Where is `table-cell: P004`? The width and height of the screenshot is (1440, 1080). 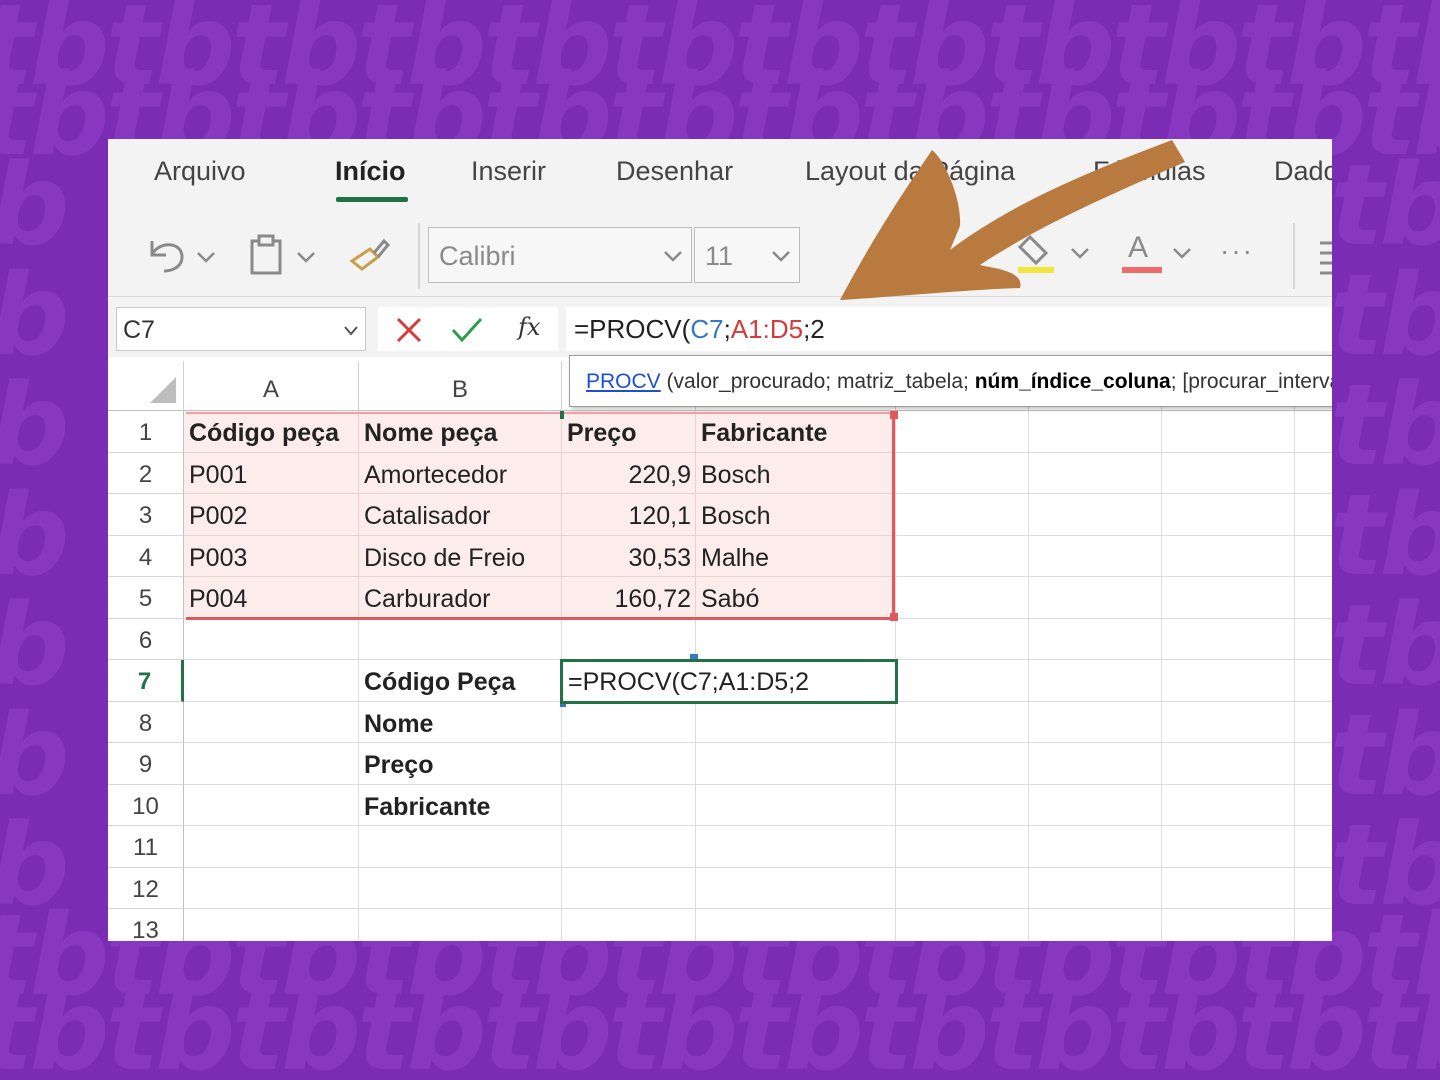
table-cell: P004 is located at coordinates (271, 598).